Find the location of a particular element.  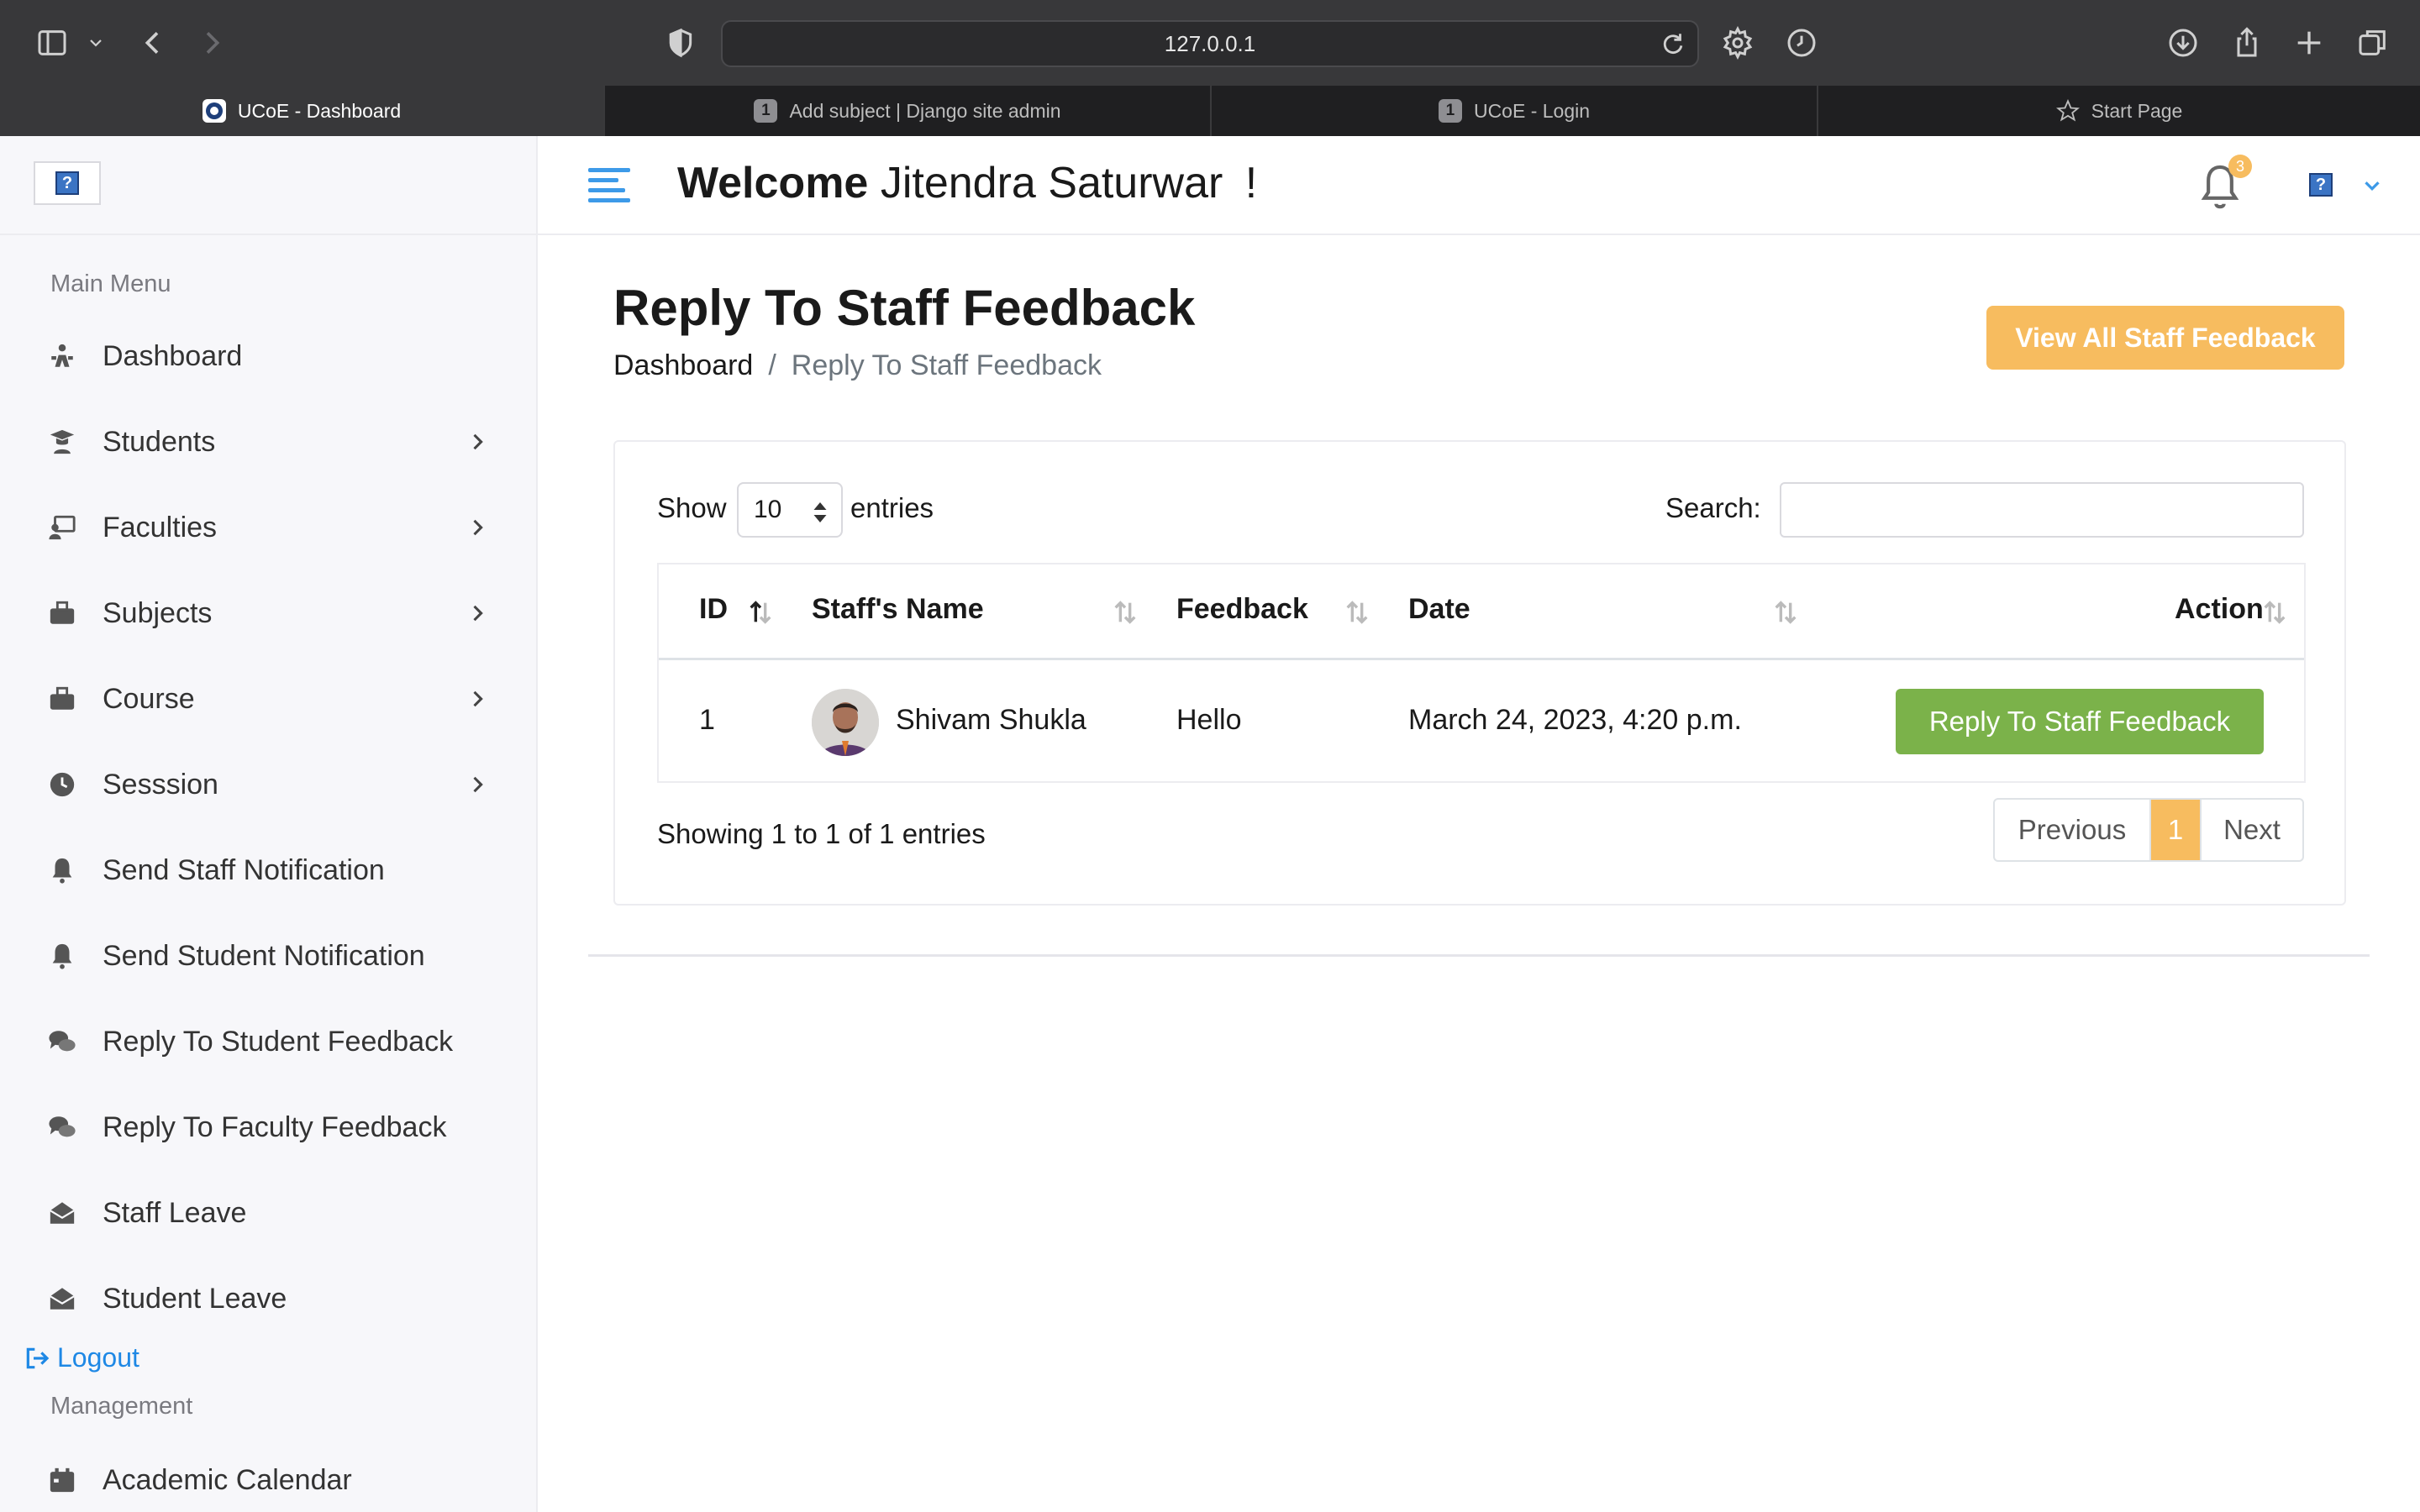

address-bar: 127.0.0.1 is located at coordinates (1210, 43).